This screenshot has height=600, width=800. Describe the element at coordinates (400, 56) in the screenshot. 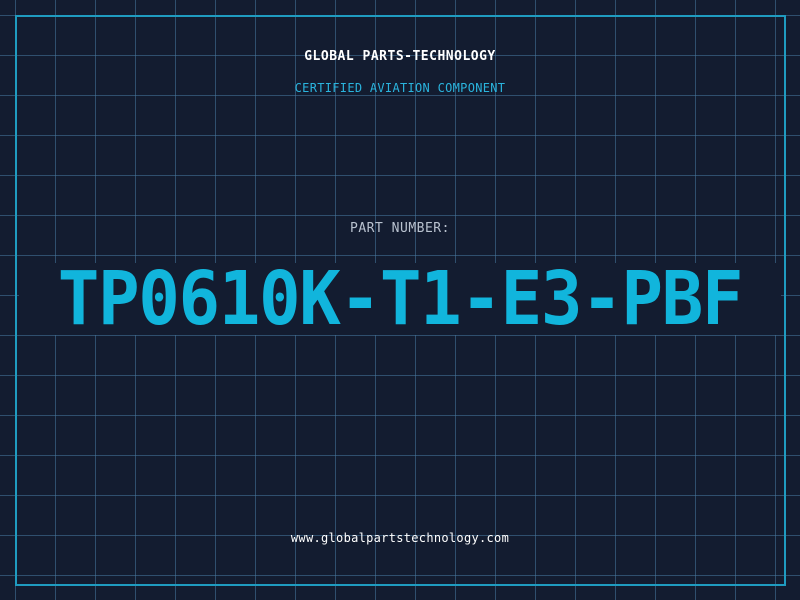

I see `company-name: GLOBAL PARTS-TECHNOLOGY` at that location.